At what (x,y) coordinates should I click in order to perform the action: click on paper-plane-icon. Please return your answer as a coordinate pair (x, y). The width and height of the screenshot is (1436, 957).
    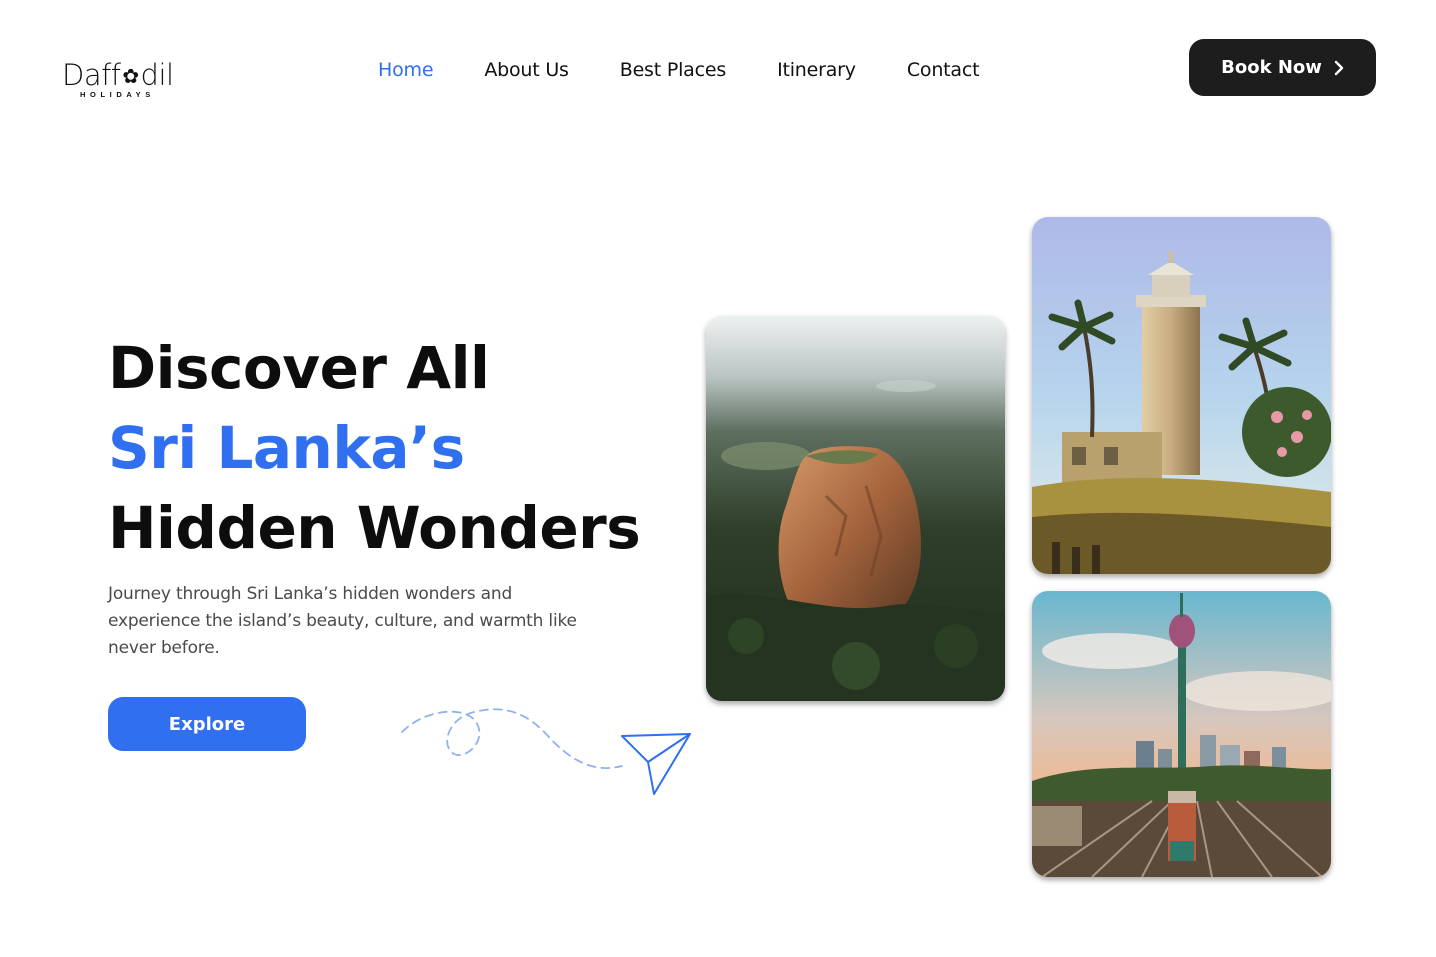
    Looking at the image, I should click on (546, 752).